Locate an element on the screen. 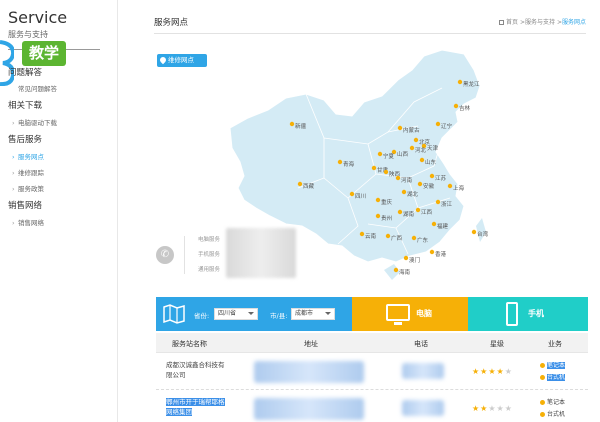 The height and width of the screenshot is (422, 600). province-label: 云南 is located at coordinates (371, 236).